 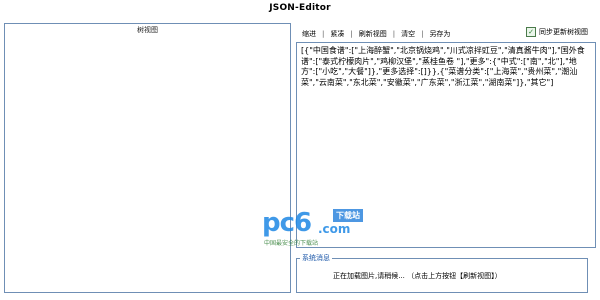 I want to click on sync-label: 同步更新树视图, so click(x=563, y=32).